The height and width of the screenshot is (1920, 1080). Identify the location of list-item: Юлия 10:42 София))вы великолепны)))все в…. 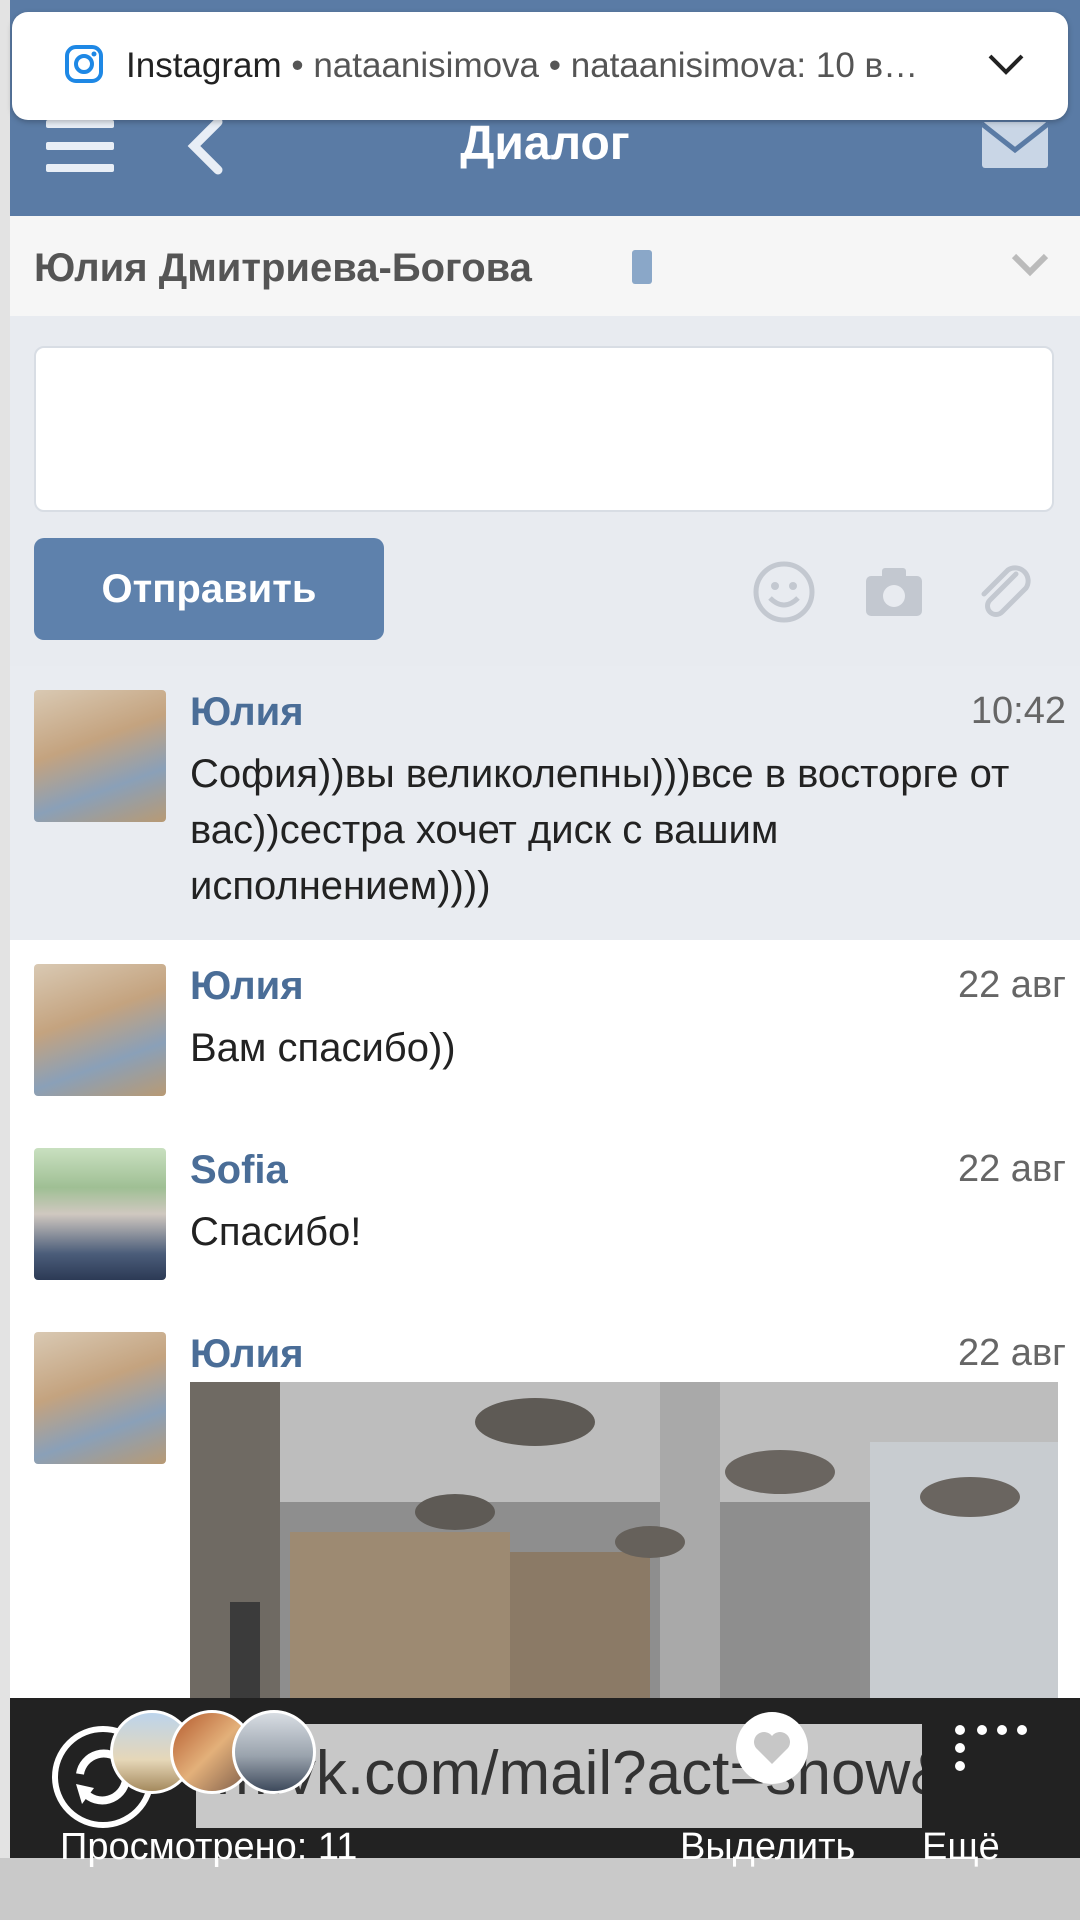
(545, 803).